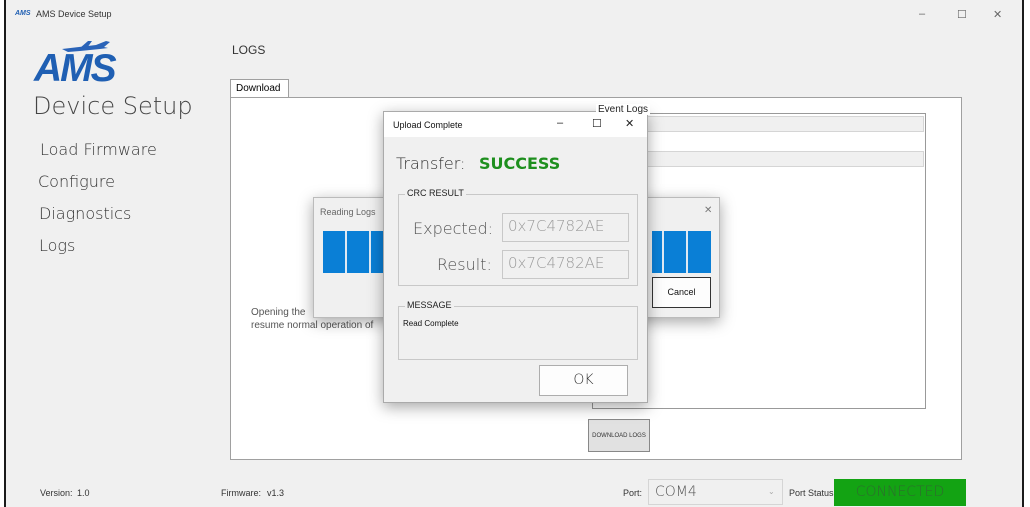 The image size is (1030, 507). What do you see at coordinates (565, 264) in the screenshot?
I see `result-value: 0x7C4782AE` at bounding box center [565, 264].